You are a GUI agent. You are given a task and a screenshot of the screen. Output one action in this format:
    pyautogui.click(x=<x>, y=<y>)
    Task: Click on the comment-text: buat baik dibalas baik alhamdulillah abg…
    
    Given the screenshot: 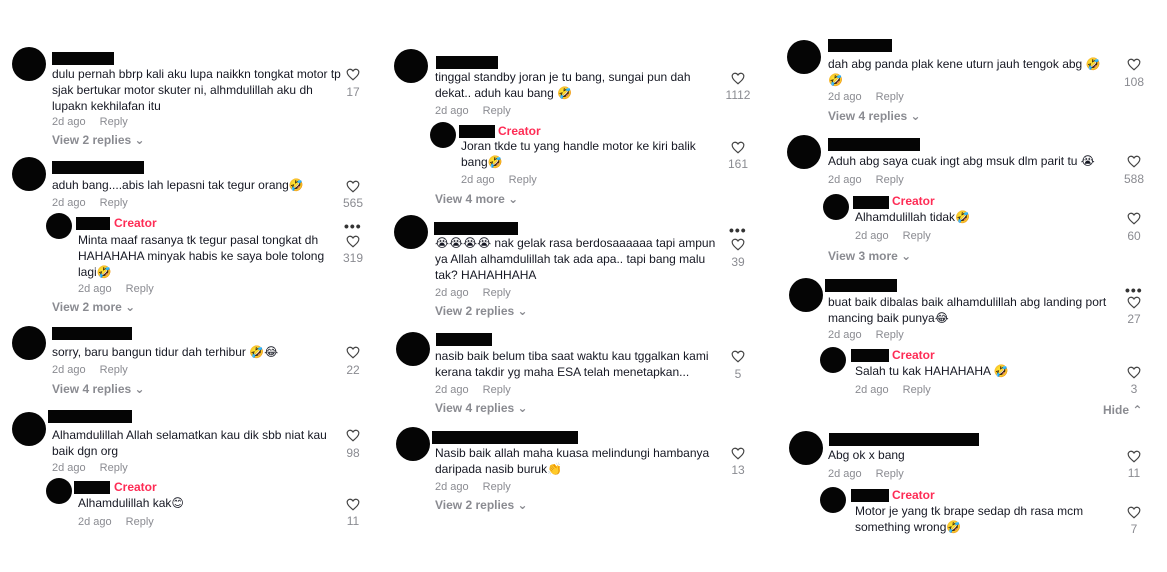 What is the action you would take?
    pyautogui.click(x=967, y=310)
    